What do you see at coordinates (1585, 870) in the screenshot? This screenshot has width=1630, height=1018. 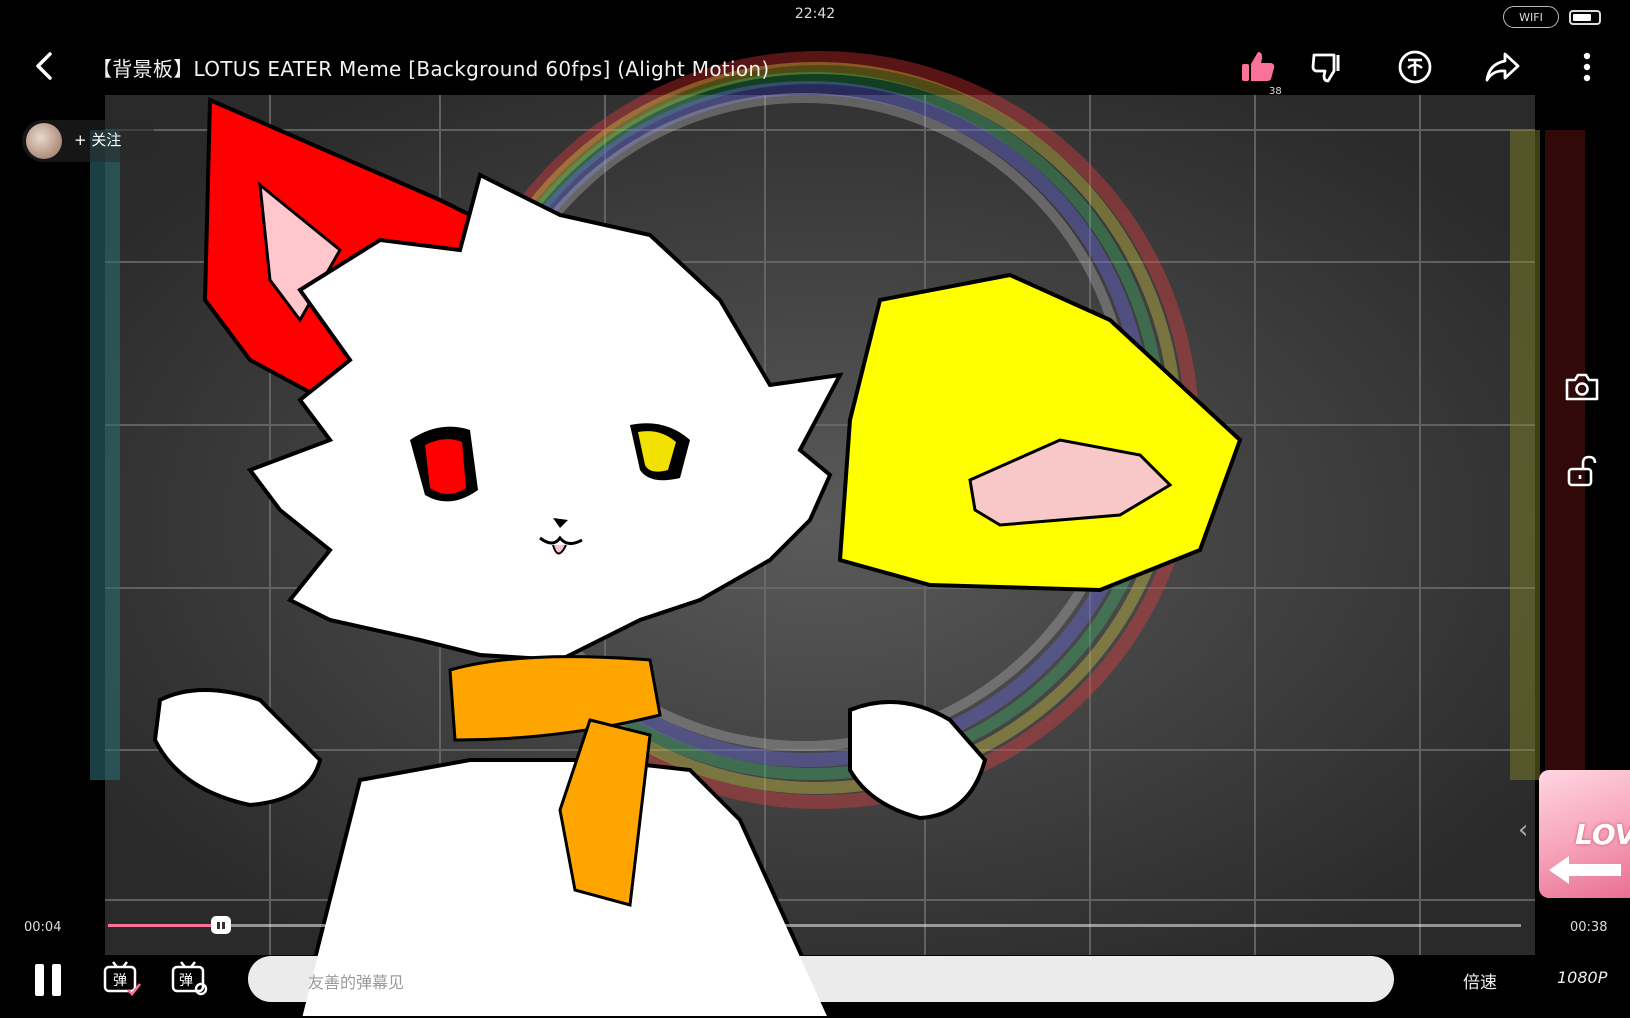 I see `arrow-left-icon` at bounding box center [1585, 870].